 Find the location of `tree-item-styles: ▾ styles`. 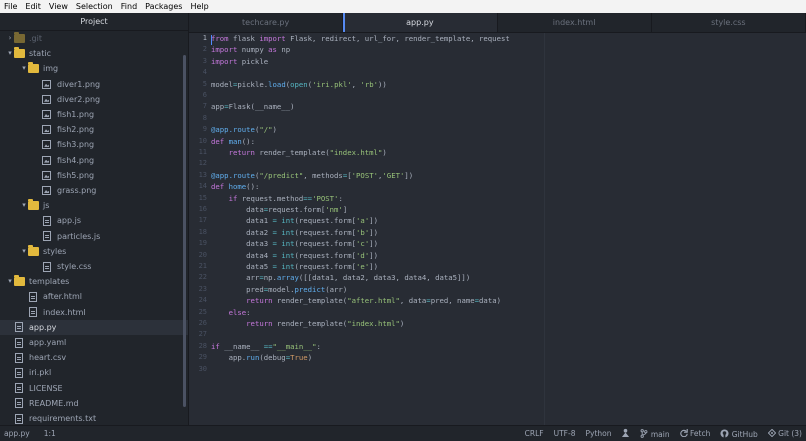

tree-item-styles: ▾ styles is located at coordinates (94, 251).